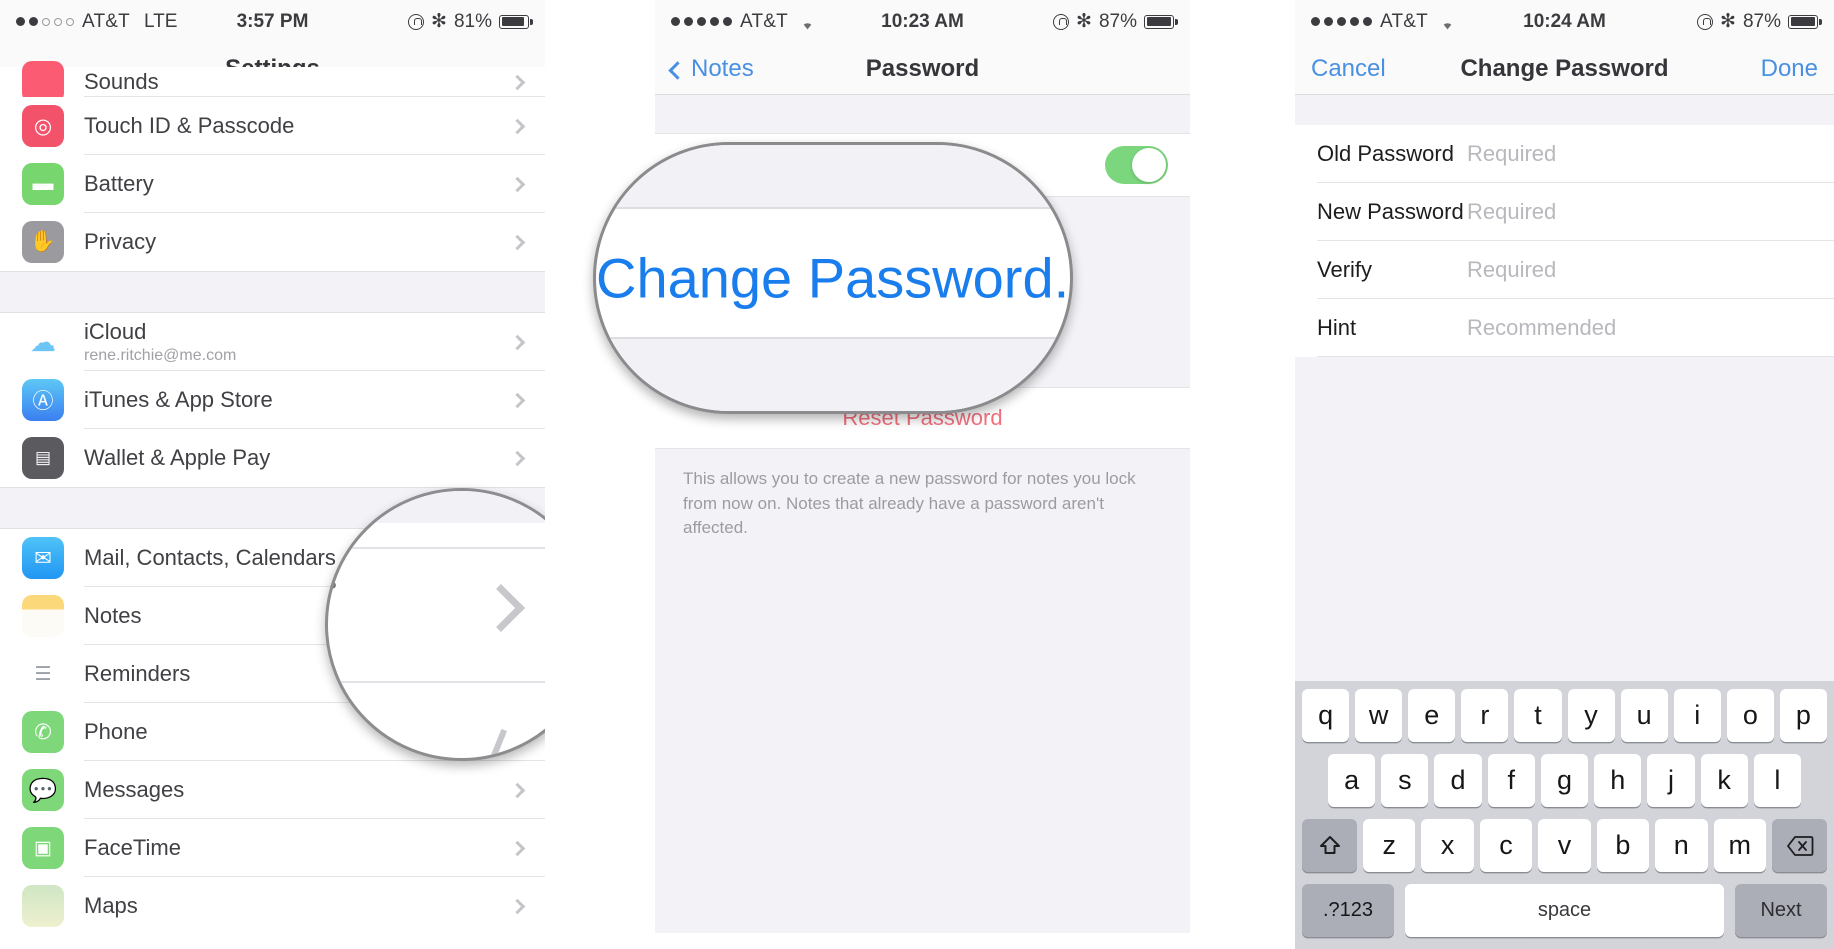  Describe the element at coordinates (43, 458) in the screenshot. I see `wallet-icon: ▤` at that location.